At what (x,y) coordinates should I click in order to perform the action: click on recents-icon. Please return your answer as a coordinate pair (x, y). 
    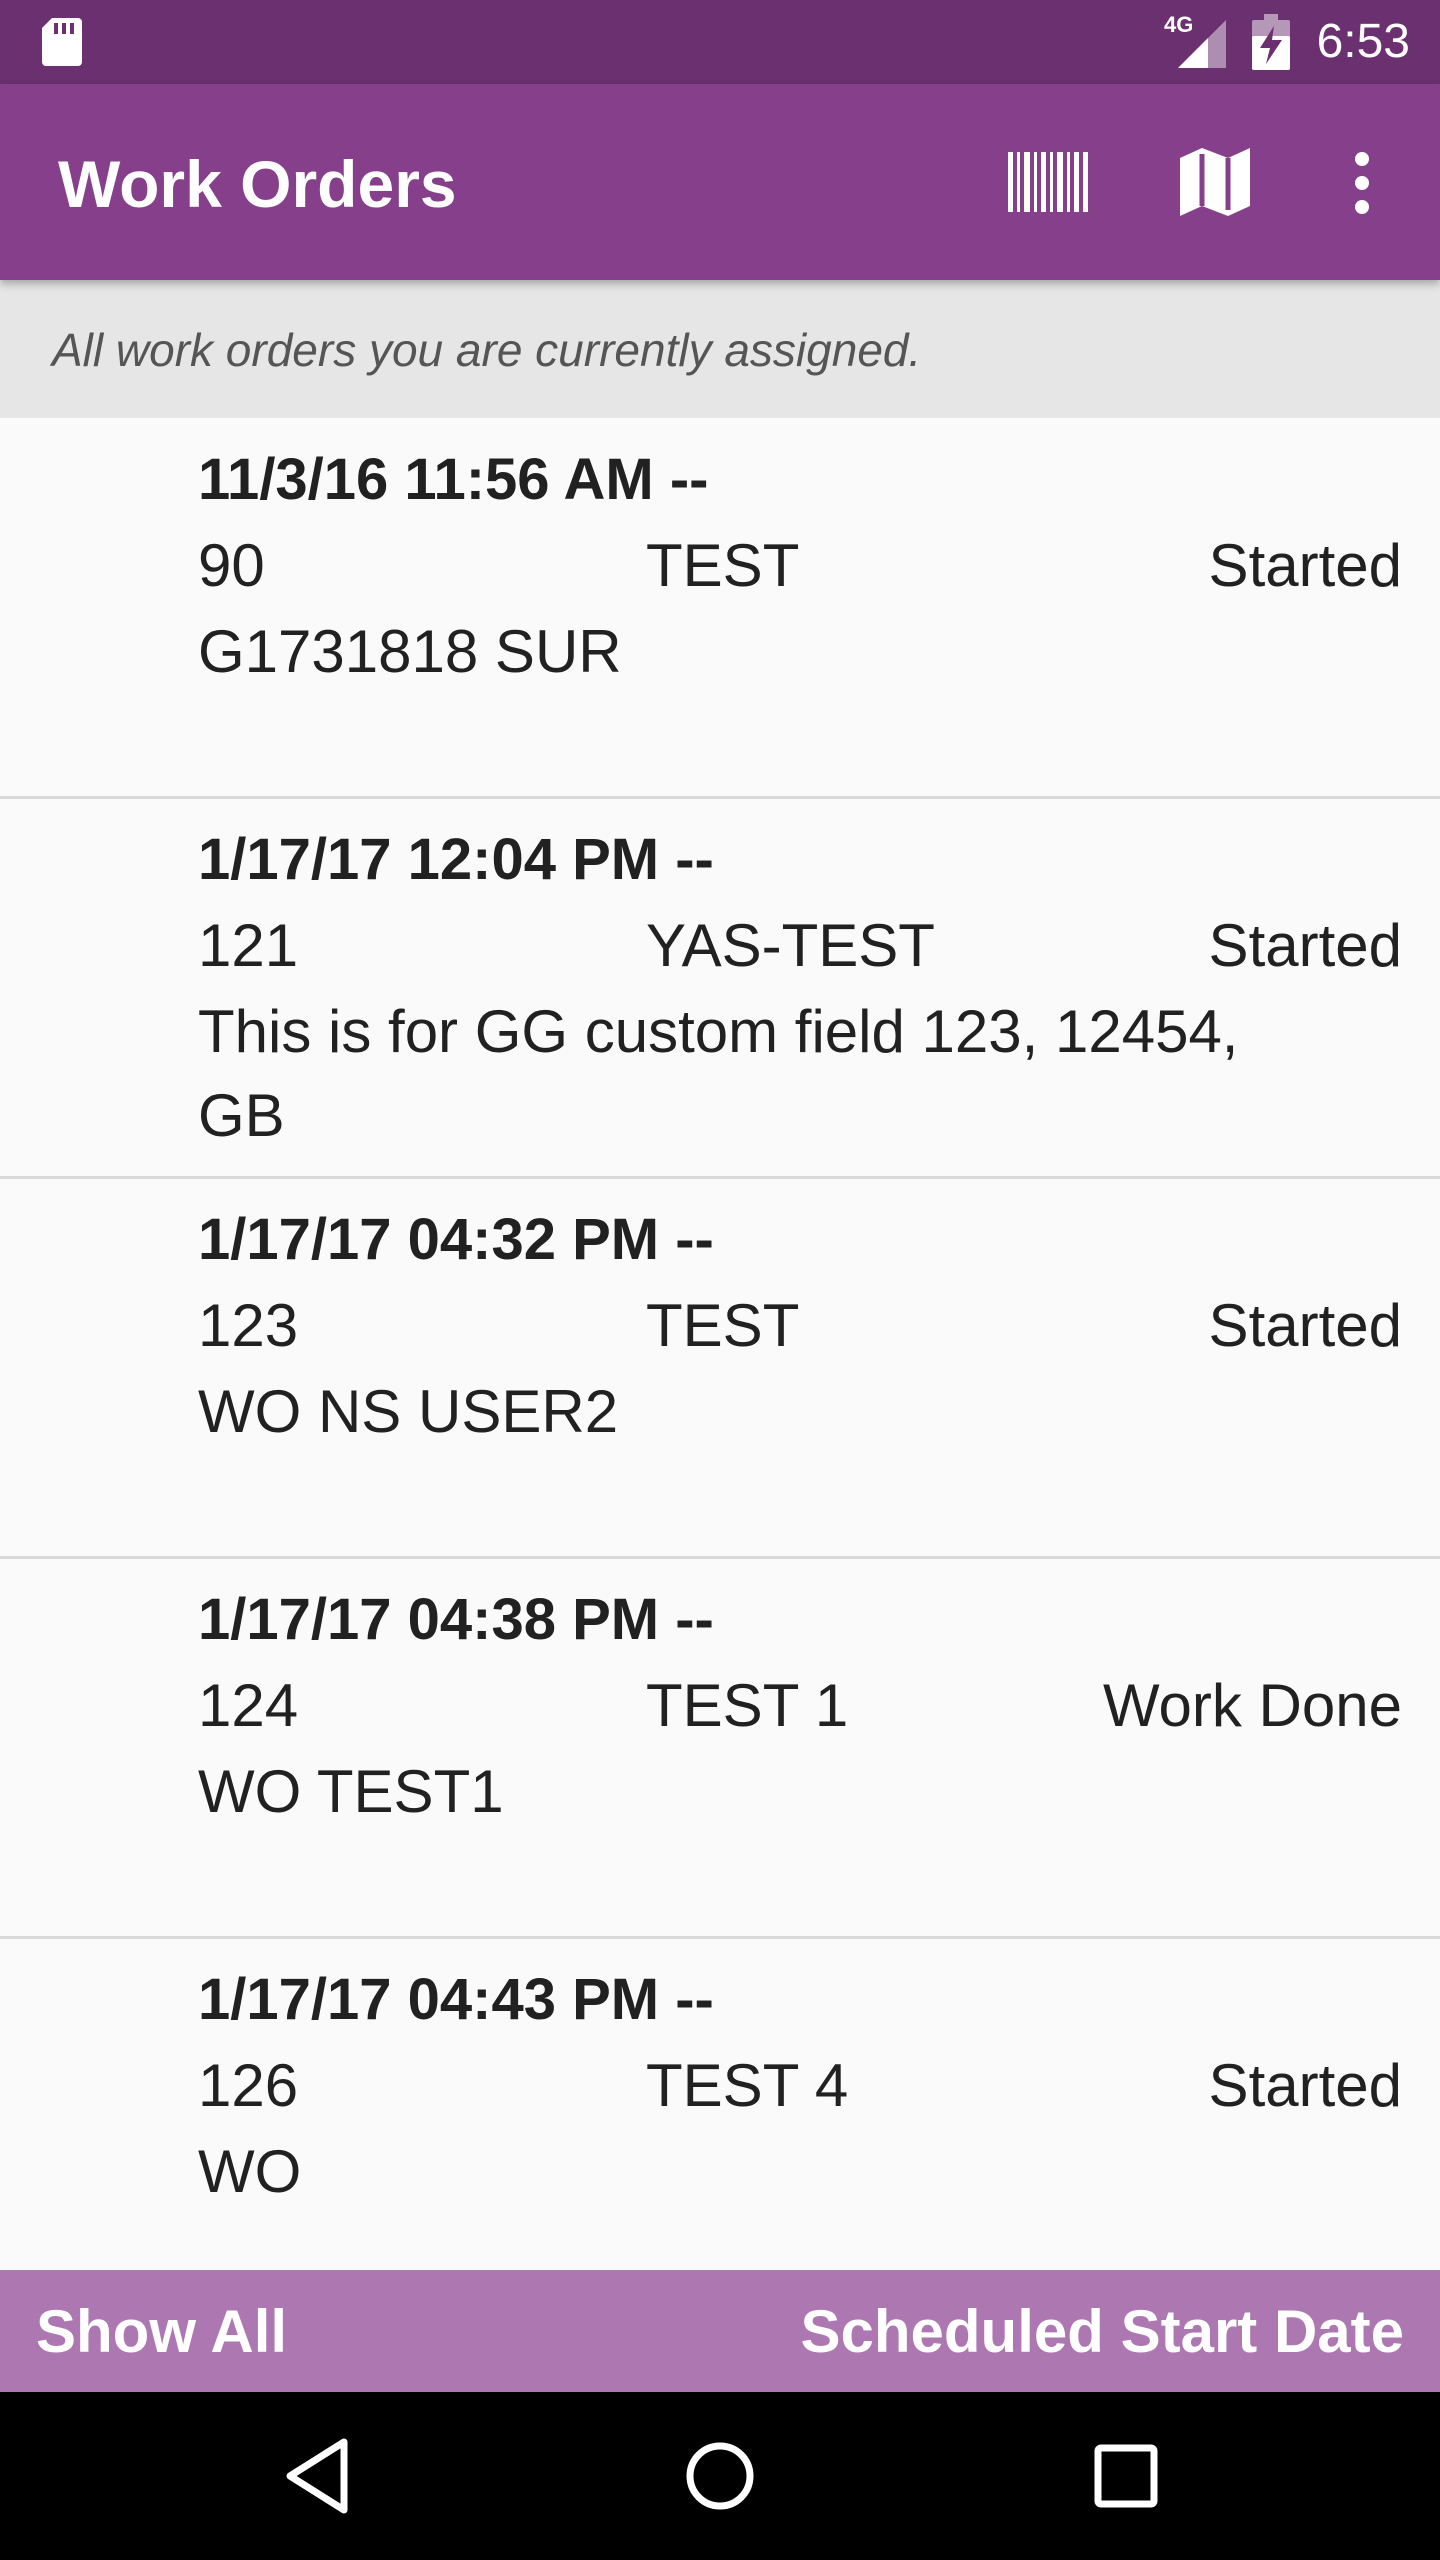
    Looking at the image, I should click on (1126, 2476).